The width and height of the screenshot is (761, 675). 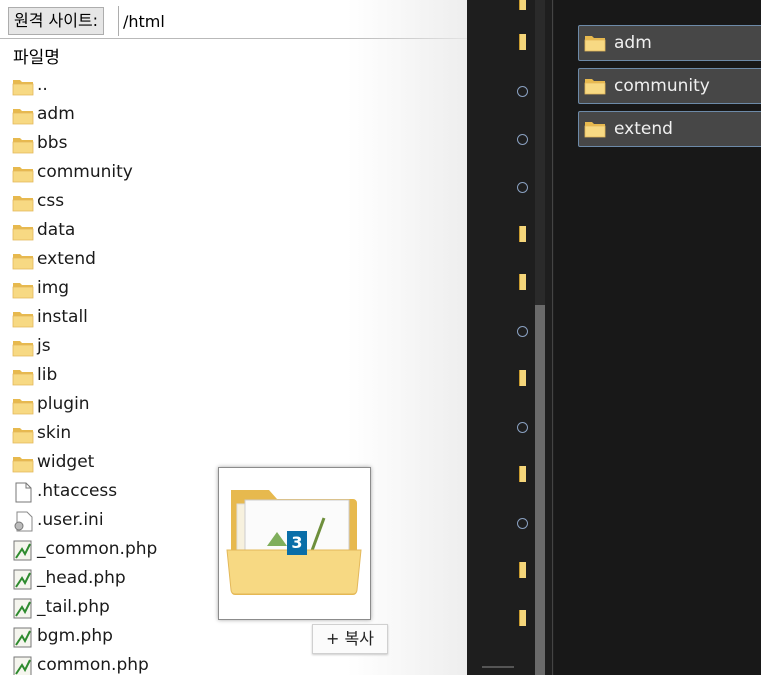 I want to click on file-name: .htaccess, so click(x=77, y=491).